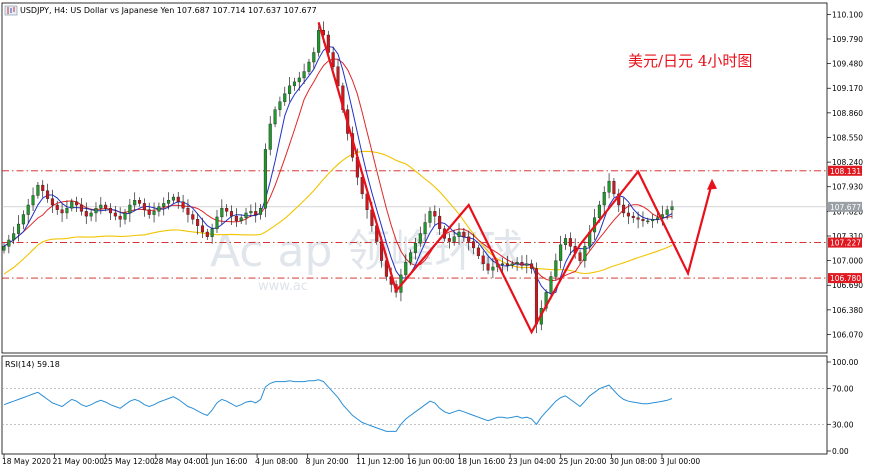 The width and height of the screenshot is (870, 468). Describe the element at coordinates (680, 461) in the screenshot. I see `time-tick-label: 3 Jul 00:00` at that location.